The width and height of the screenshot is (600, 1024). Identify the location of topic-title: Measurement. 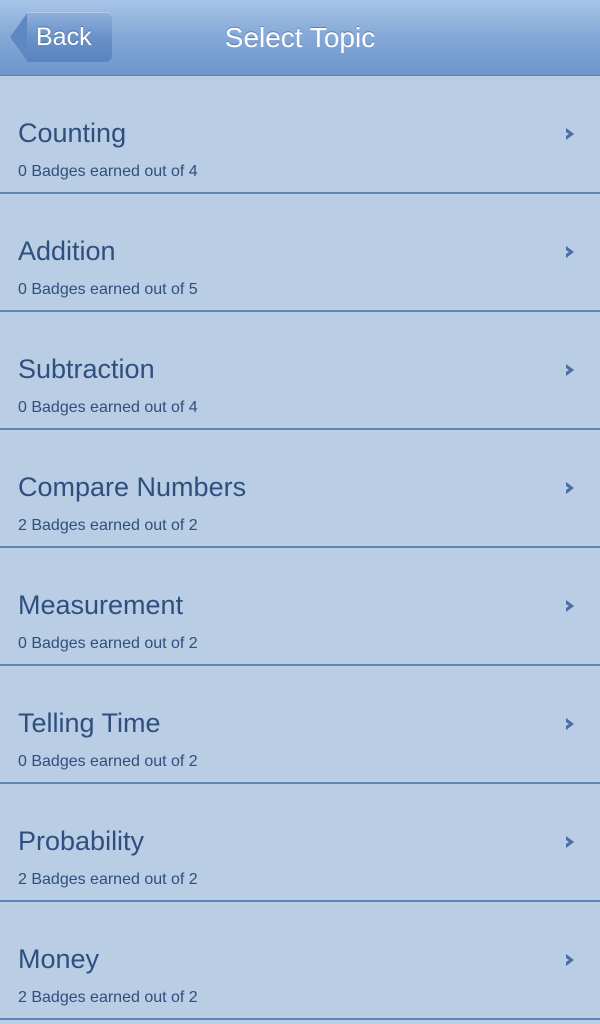
(101, 605).